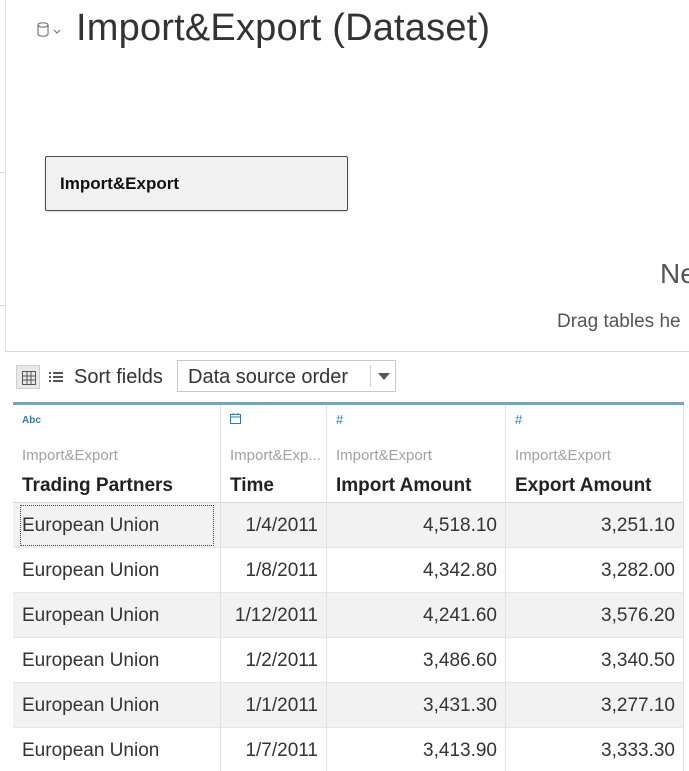  What do you see at coordinates (416, 749) in the screenshot?
I see `table-cell: 3,413.90` at bounding box center [416, 749].